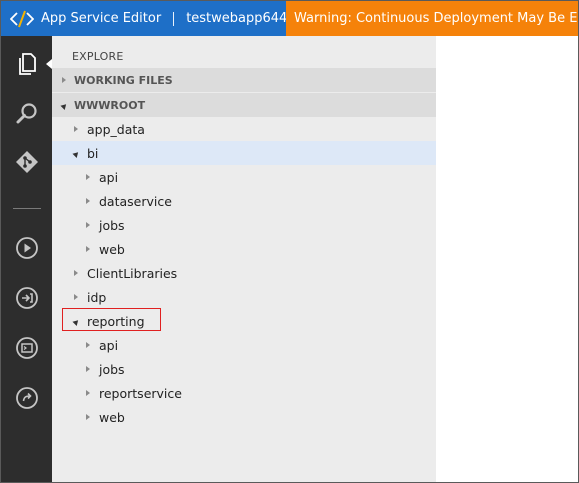 The height and width of the screenshot is (483, 579). What do you see at coordinates (97, 297) in the screenshot?
I see `folder-label: idp` at bounding box center [97, 297].